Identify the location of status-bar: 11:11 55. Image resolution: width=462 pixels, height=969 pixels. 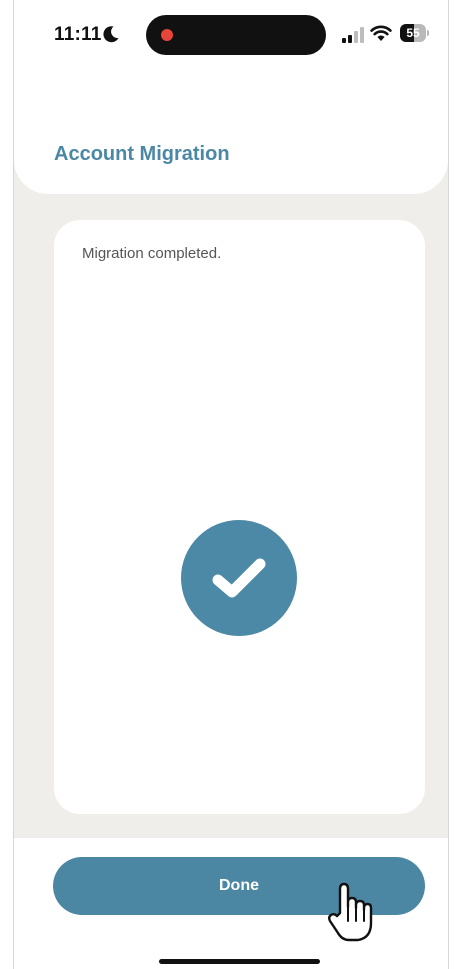
(231, 35).